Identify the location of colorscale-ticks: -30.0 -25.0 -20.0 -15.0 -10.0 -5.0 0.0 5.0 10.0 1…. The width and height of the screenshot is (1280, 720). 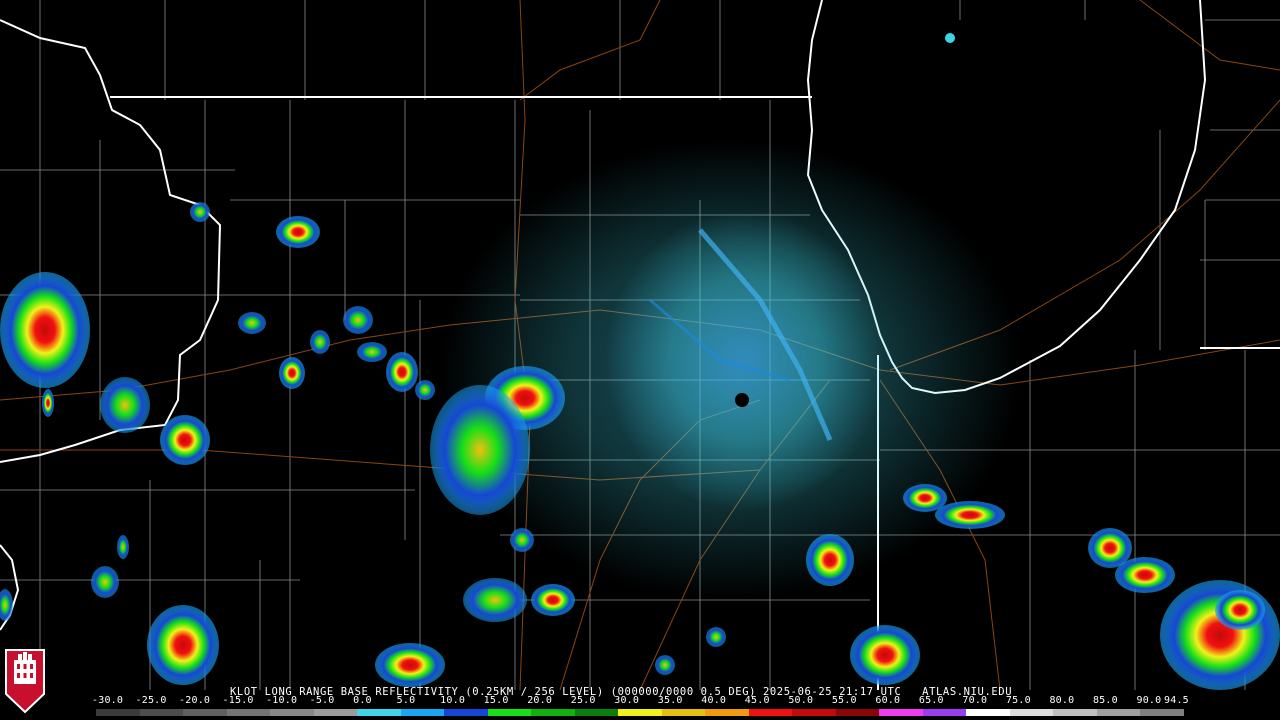
(643, 702).